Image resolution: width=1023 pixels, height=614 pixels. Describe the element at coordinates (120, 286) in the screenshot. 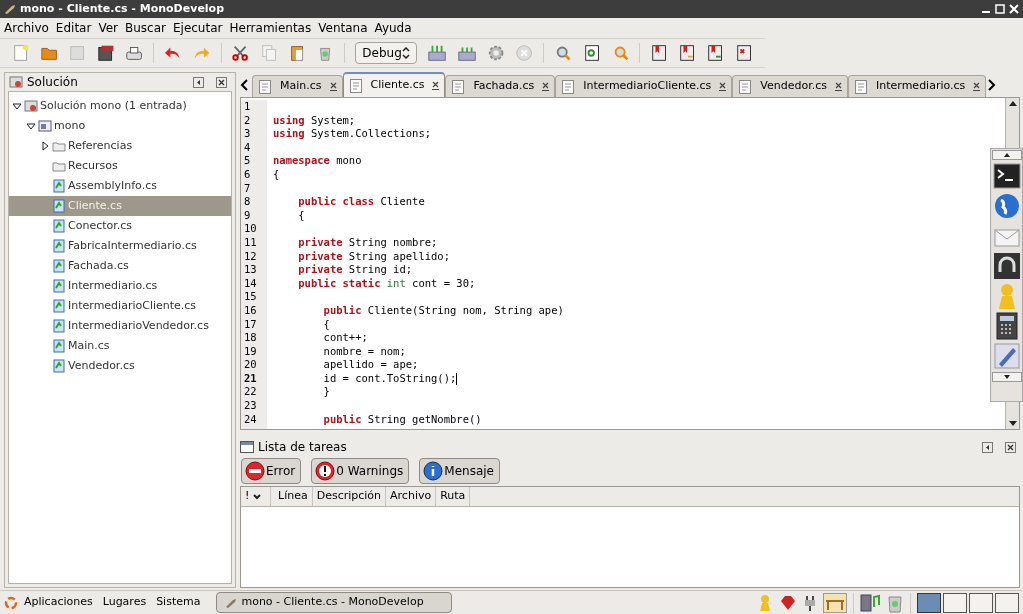

I see `tree-item: Intermediario.cs` at that location.